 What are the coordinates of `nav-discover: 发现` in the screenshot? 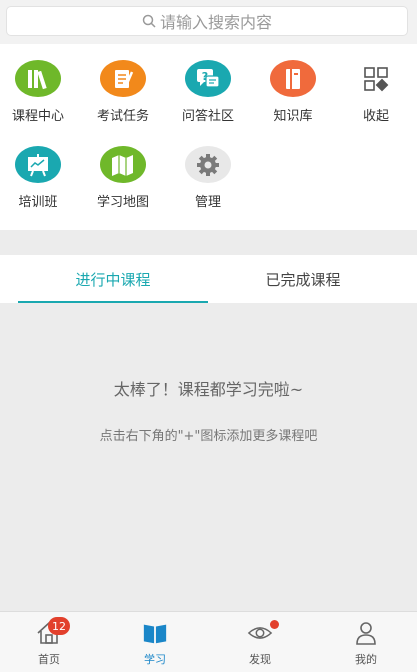 It's located at (260, 642).